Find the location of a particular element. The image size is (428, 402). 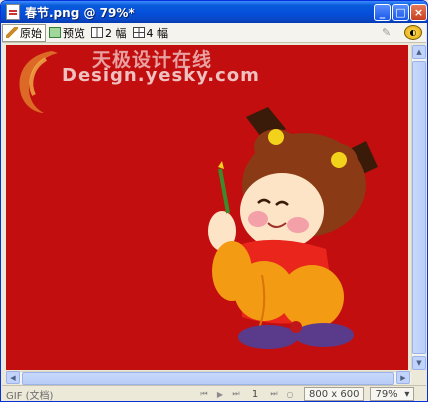

first-frame-icon: ⏮ is located at coordinates (204, 394).